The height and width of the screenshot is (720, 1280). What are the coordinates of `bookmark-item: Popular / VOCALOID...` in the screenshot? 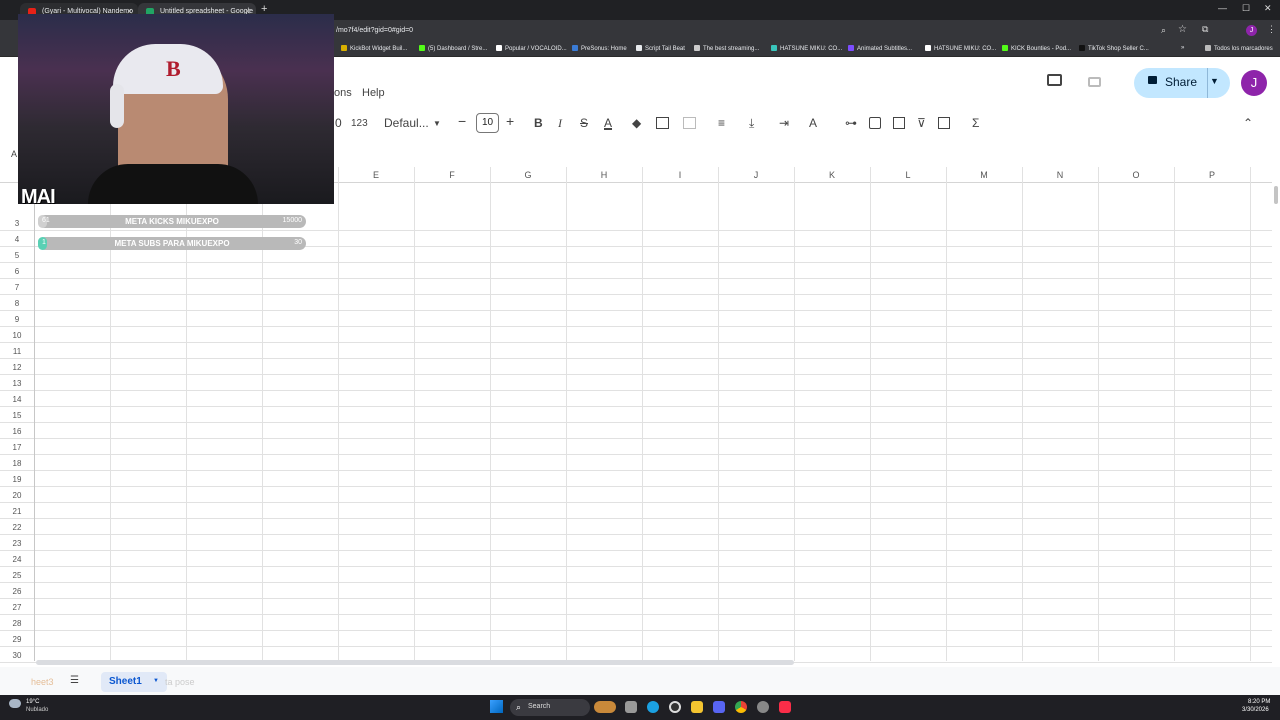 It's located at (531, 48).